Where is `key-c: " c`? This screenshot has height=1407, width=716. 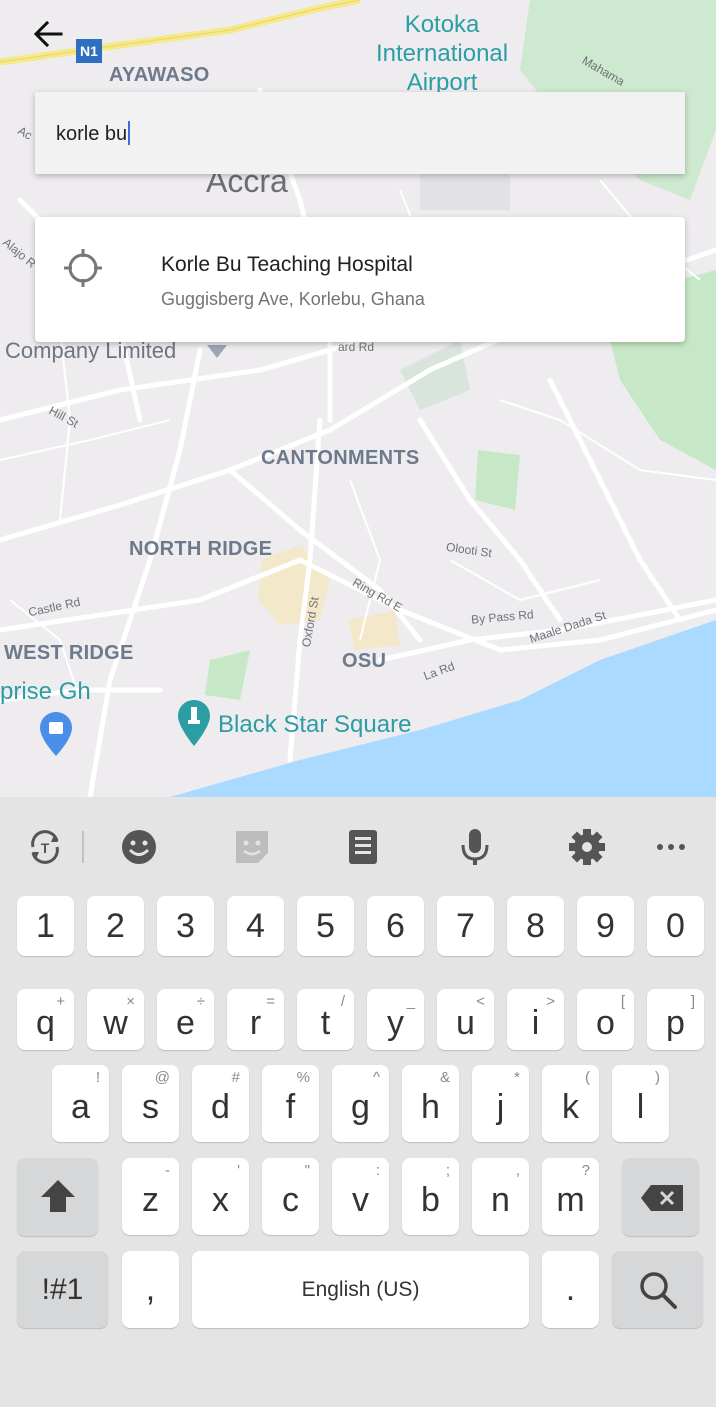
key-c: " c is located at coordinates (290, 1196).